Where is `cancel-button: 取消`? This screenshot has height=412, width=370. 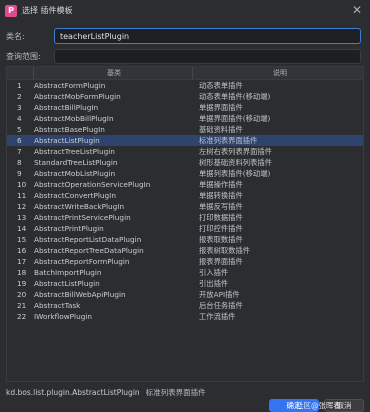
cancel-button: 取消 is located at coordinates (344, 405).